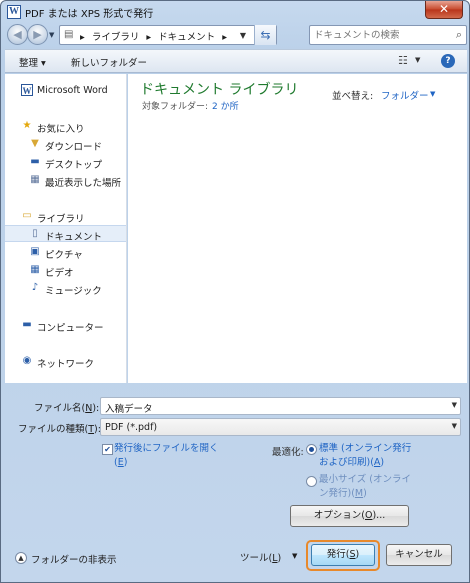  Describe the element at coordinates (35, 251) in the screenshot. I see `pictures-icon: ▣` at that location.